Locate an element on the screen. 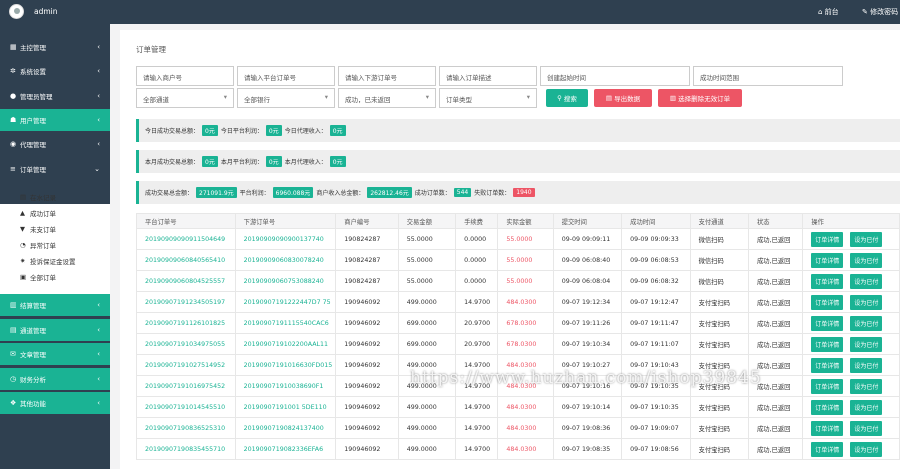 The height and width of the screenshot is (469, 900). sidebar-item-agents: ◉ 代理管理 ‹ is located at coordinates (55, 144).